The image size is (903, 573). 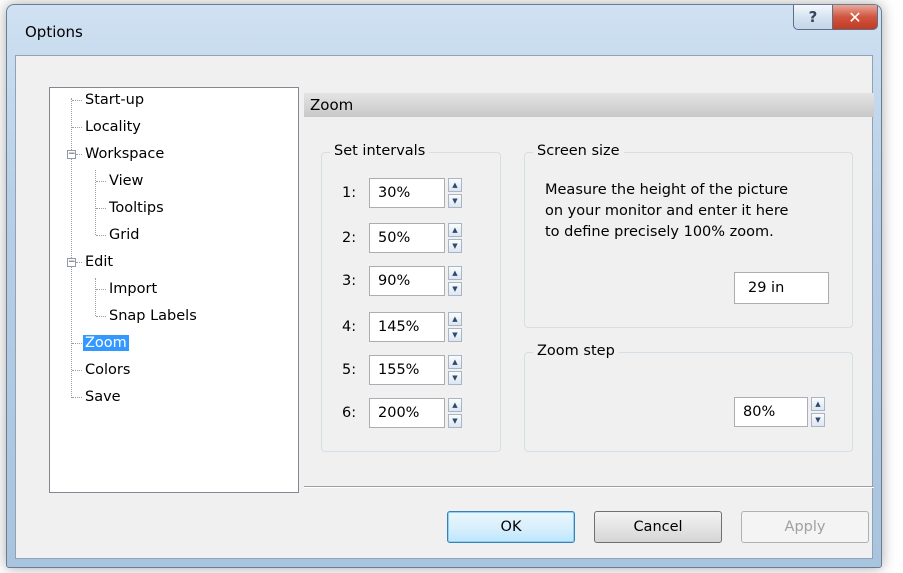 What do you see at coordinates (106, 343) in the screenshot?
I see `tree-item-zoom: Zoom` at bounding box center [106, 343].